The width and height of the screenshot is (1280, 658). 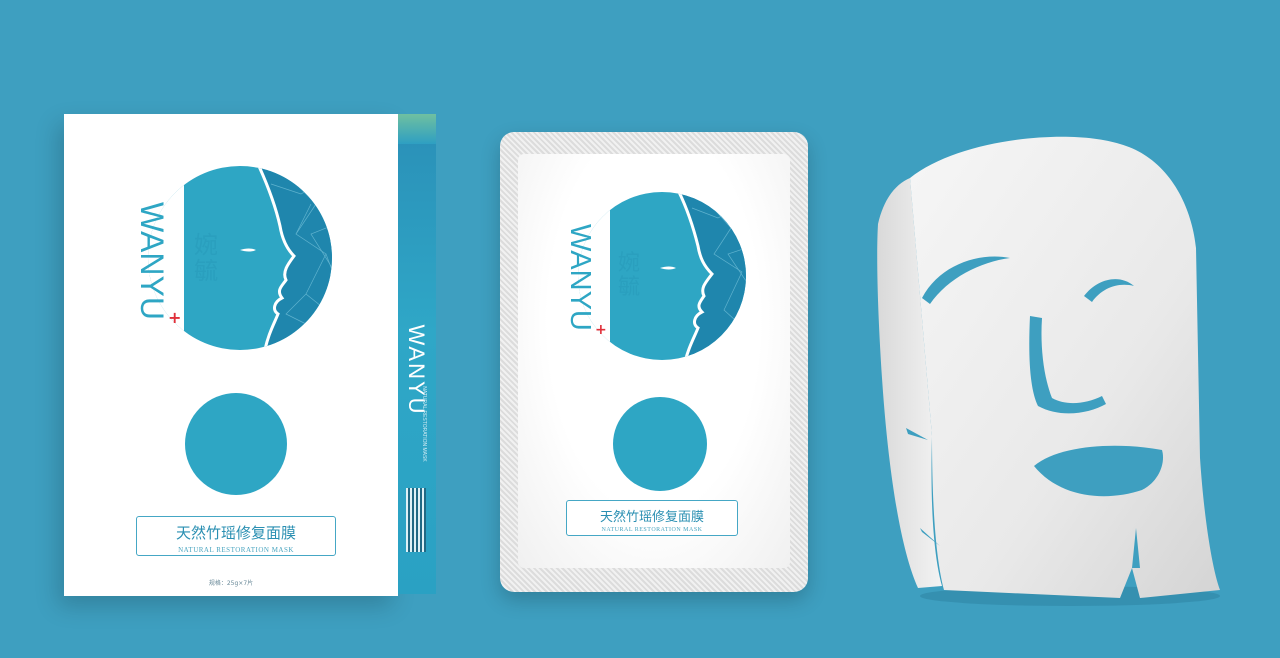 What do you see at coordinates (152, 261) in the screenshot?
I see `box-brand-en: WANYU` at bounding box center [152, 261].